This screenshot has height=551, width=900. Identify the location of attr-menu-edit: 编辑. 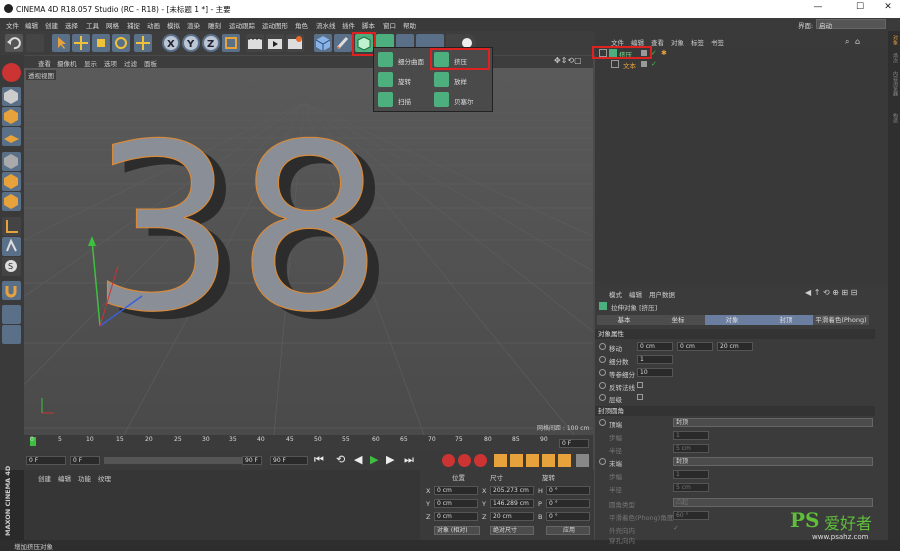
(635, 294).